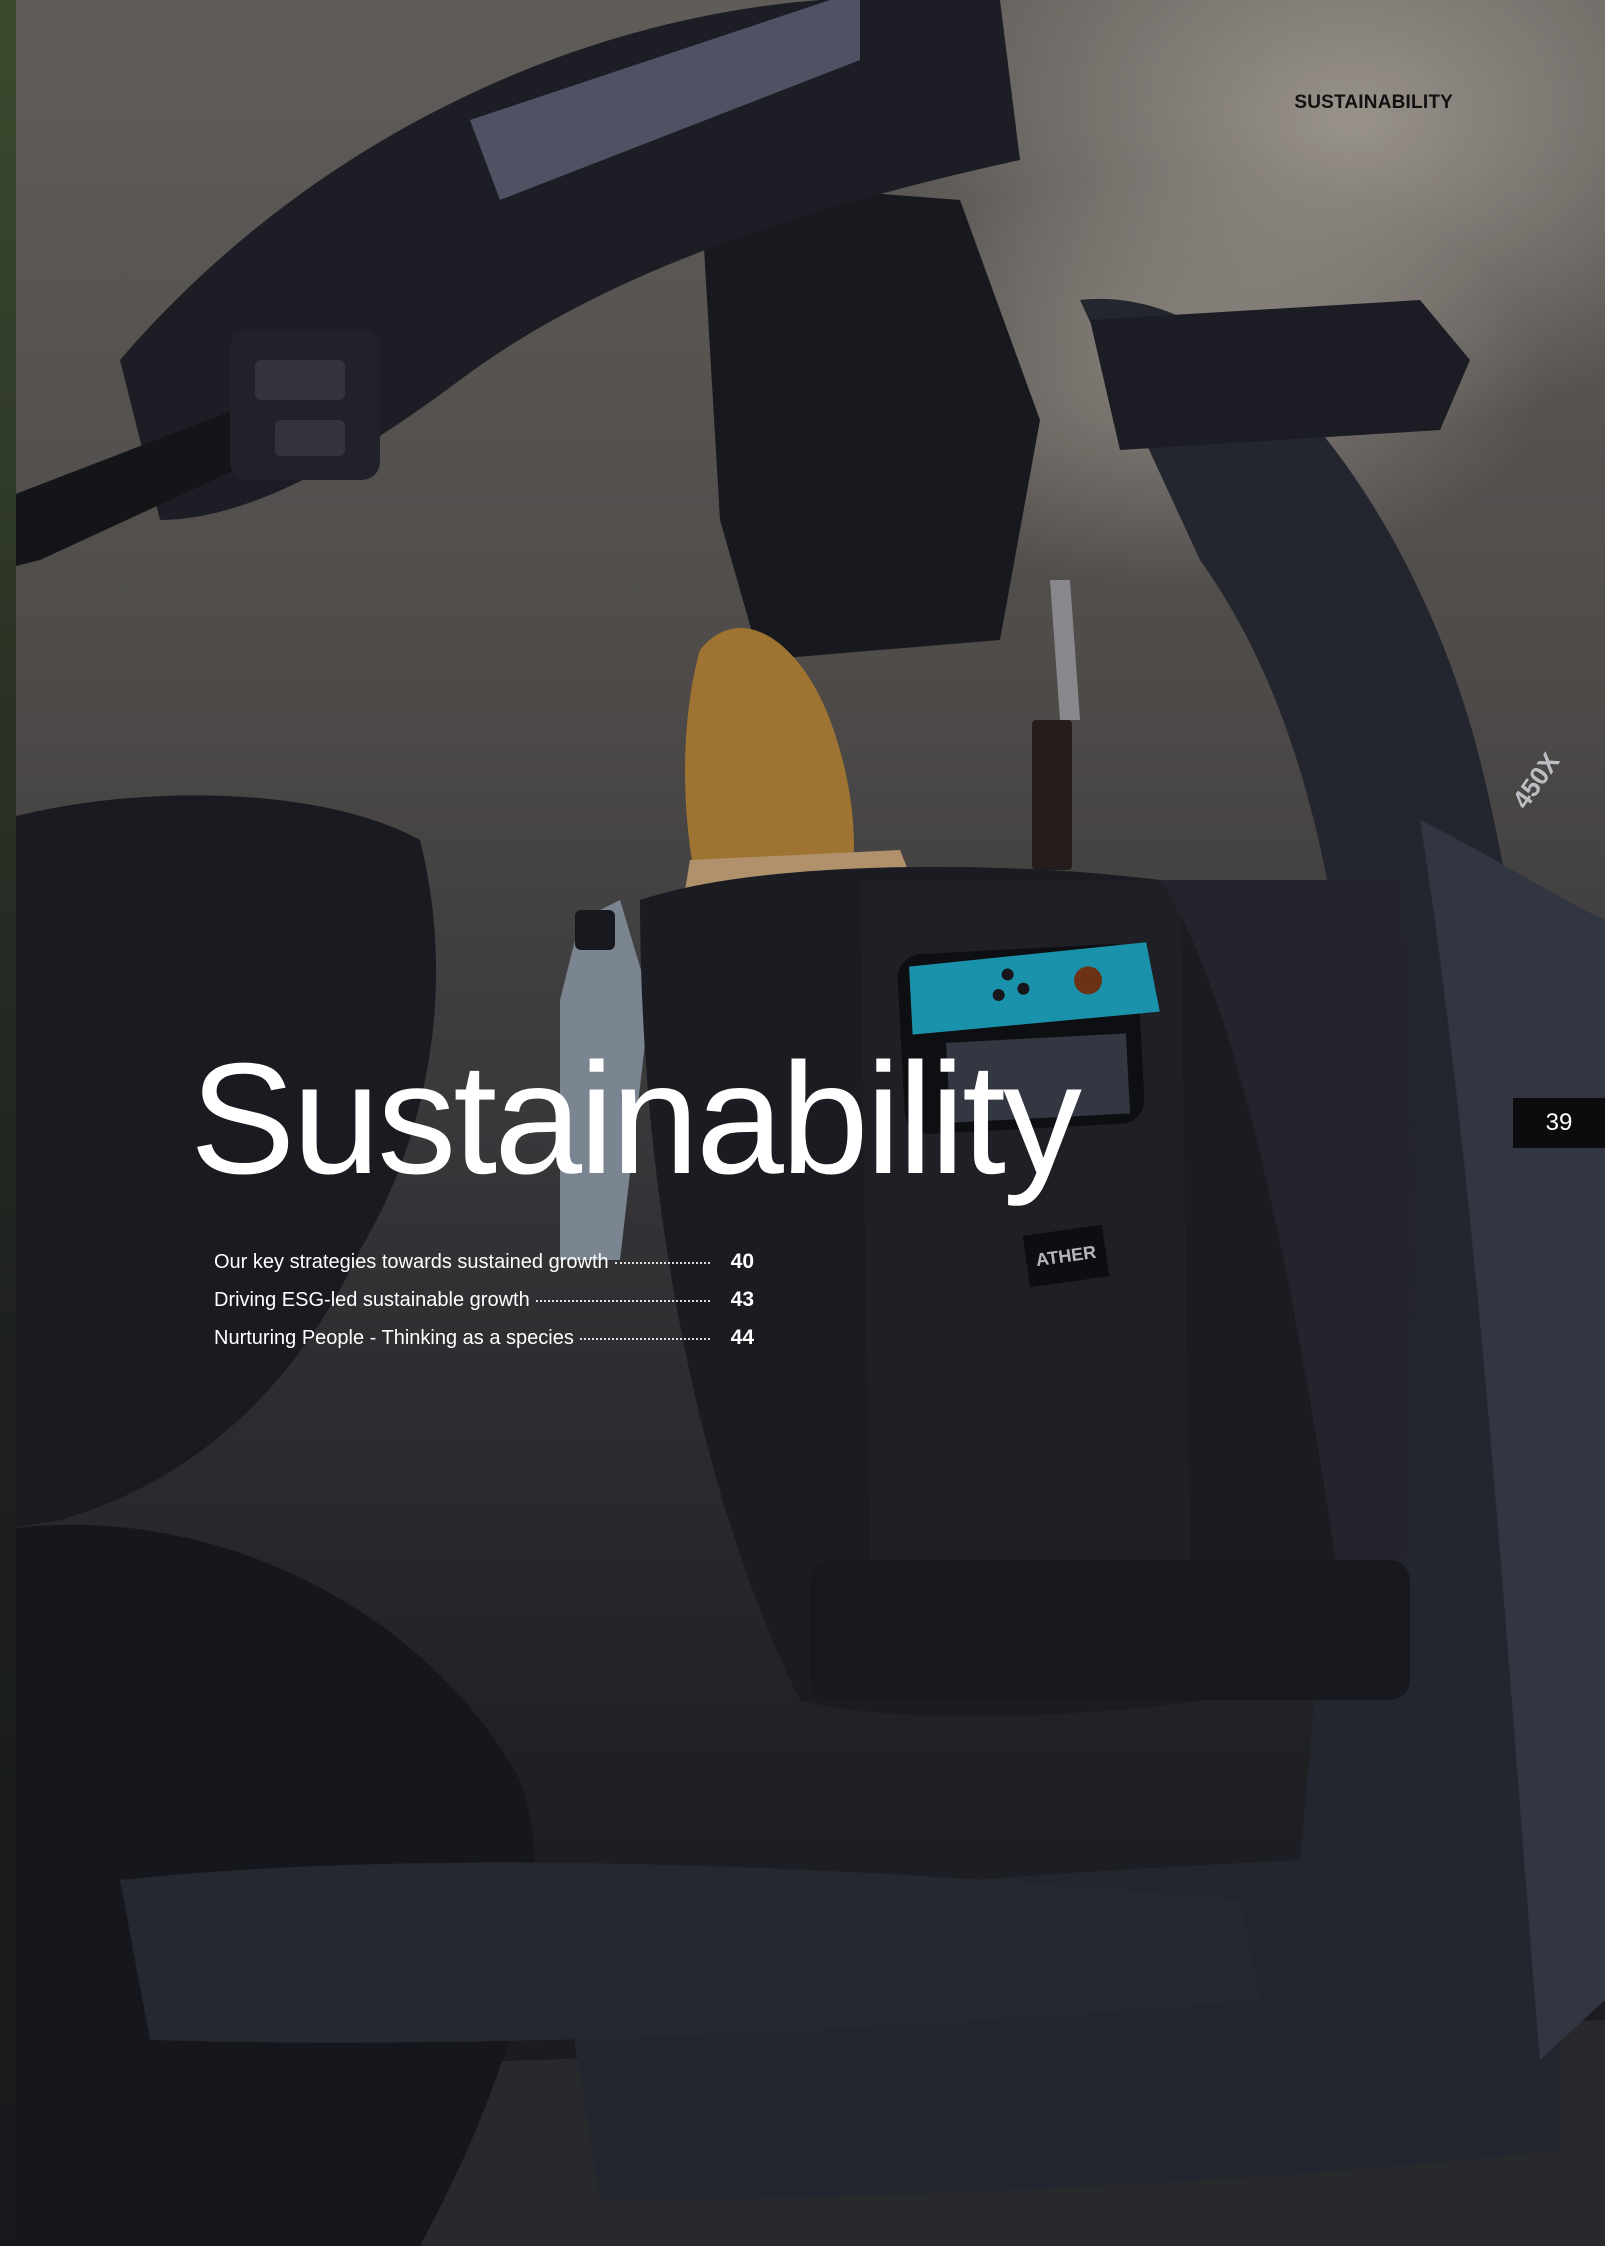 This screenshot has width=1605, height=2246. I want to click on page-number: 39, so click(1559, 1122).